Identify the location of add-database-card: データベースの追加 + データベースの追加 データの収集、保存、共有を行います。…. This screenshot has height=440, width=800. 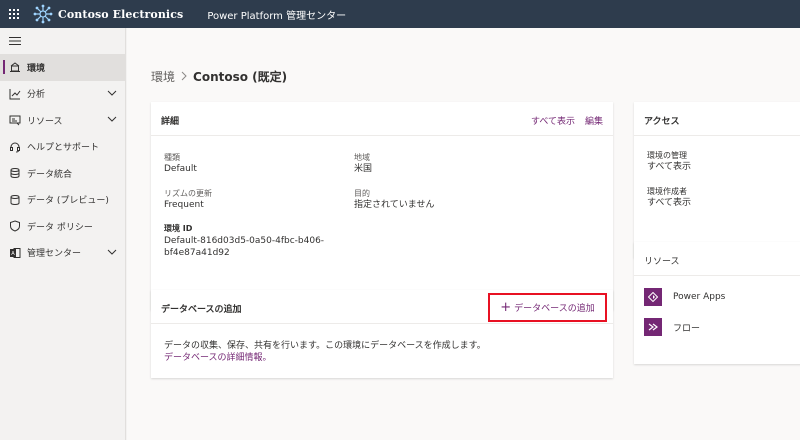
(382, 334).